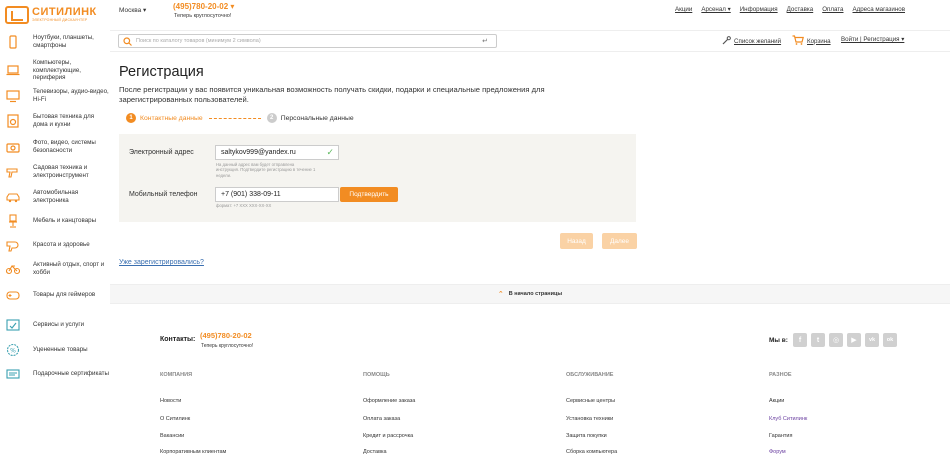  Describe the element at coordinates (389, 401) in the screenshot. I see `footer-link: Оформление заказа` at that location.